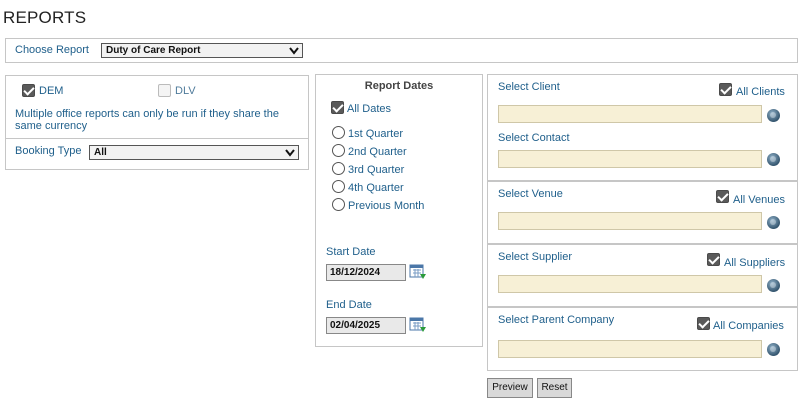  Describe the element at coordinates (366, 325) in the screenshot. I see `end-date-input: 02/04/2025` at that location.